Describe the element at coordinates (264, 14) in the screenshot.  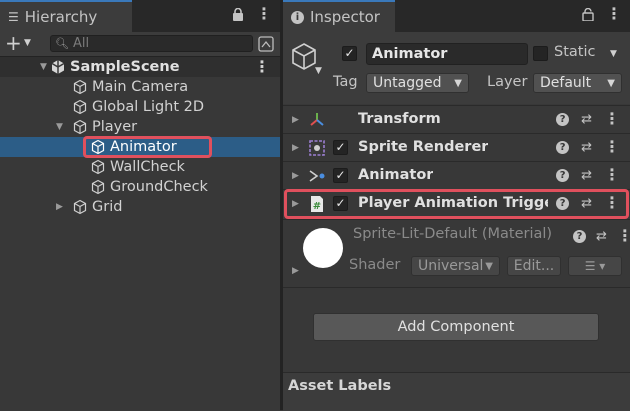
I see `hierarchy-menu-icon: ⋮` at that location.